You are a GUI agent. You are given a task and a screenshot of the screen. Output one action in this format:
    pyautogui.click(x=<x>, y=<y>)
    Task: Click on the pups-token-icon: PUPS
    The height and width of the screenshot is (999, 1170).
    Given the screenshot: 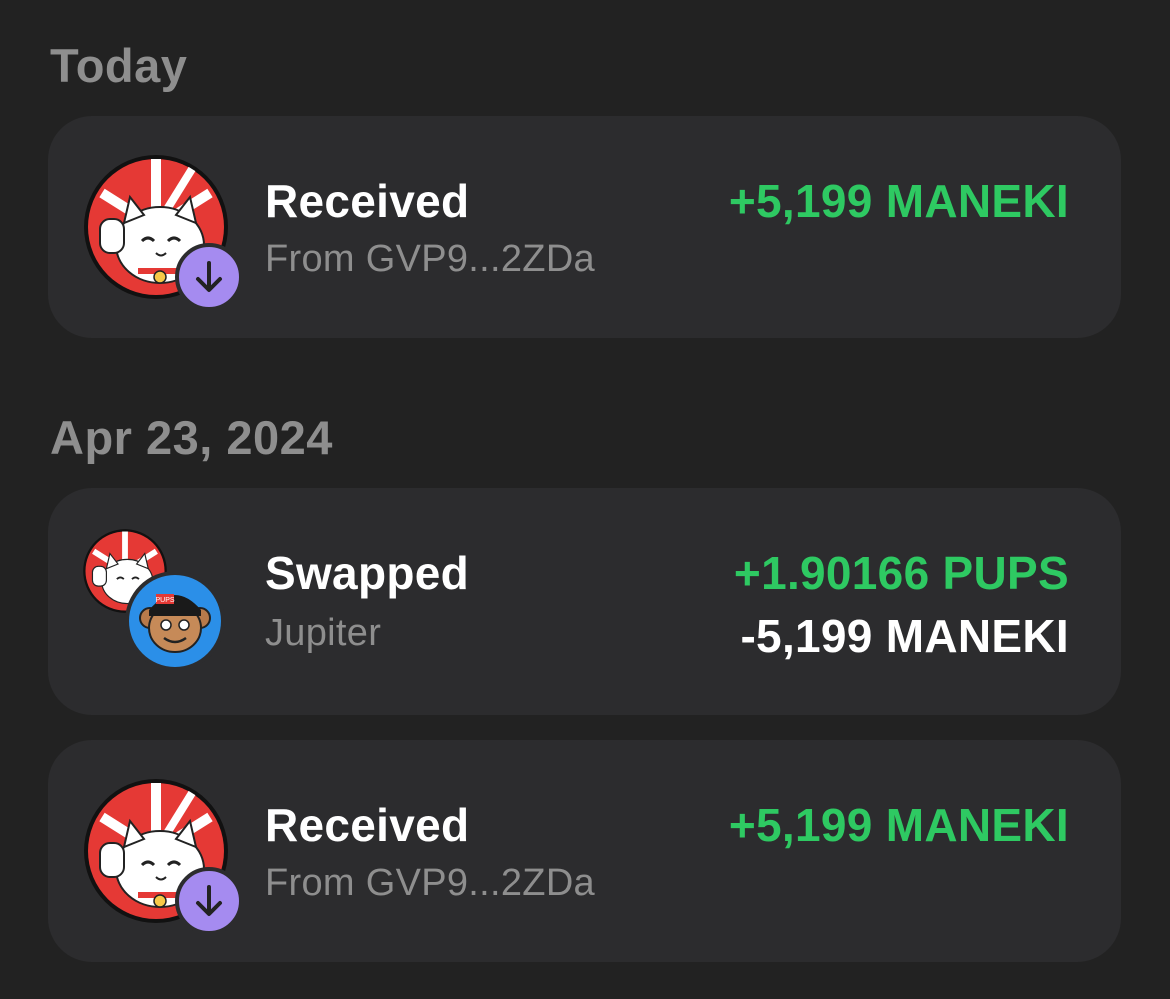 What is the action you would take?
    pyautogui.click(x=175, y=621)
    